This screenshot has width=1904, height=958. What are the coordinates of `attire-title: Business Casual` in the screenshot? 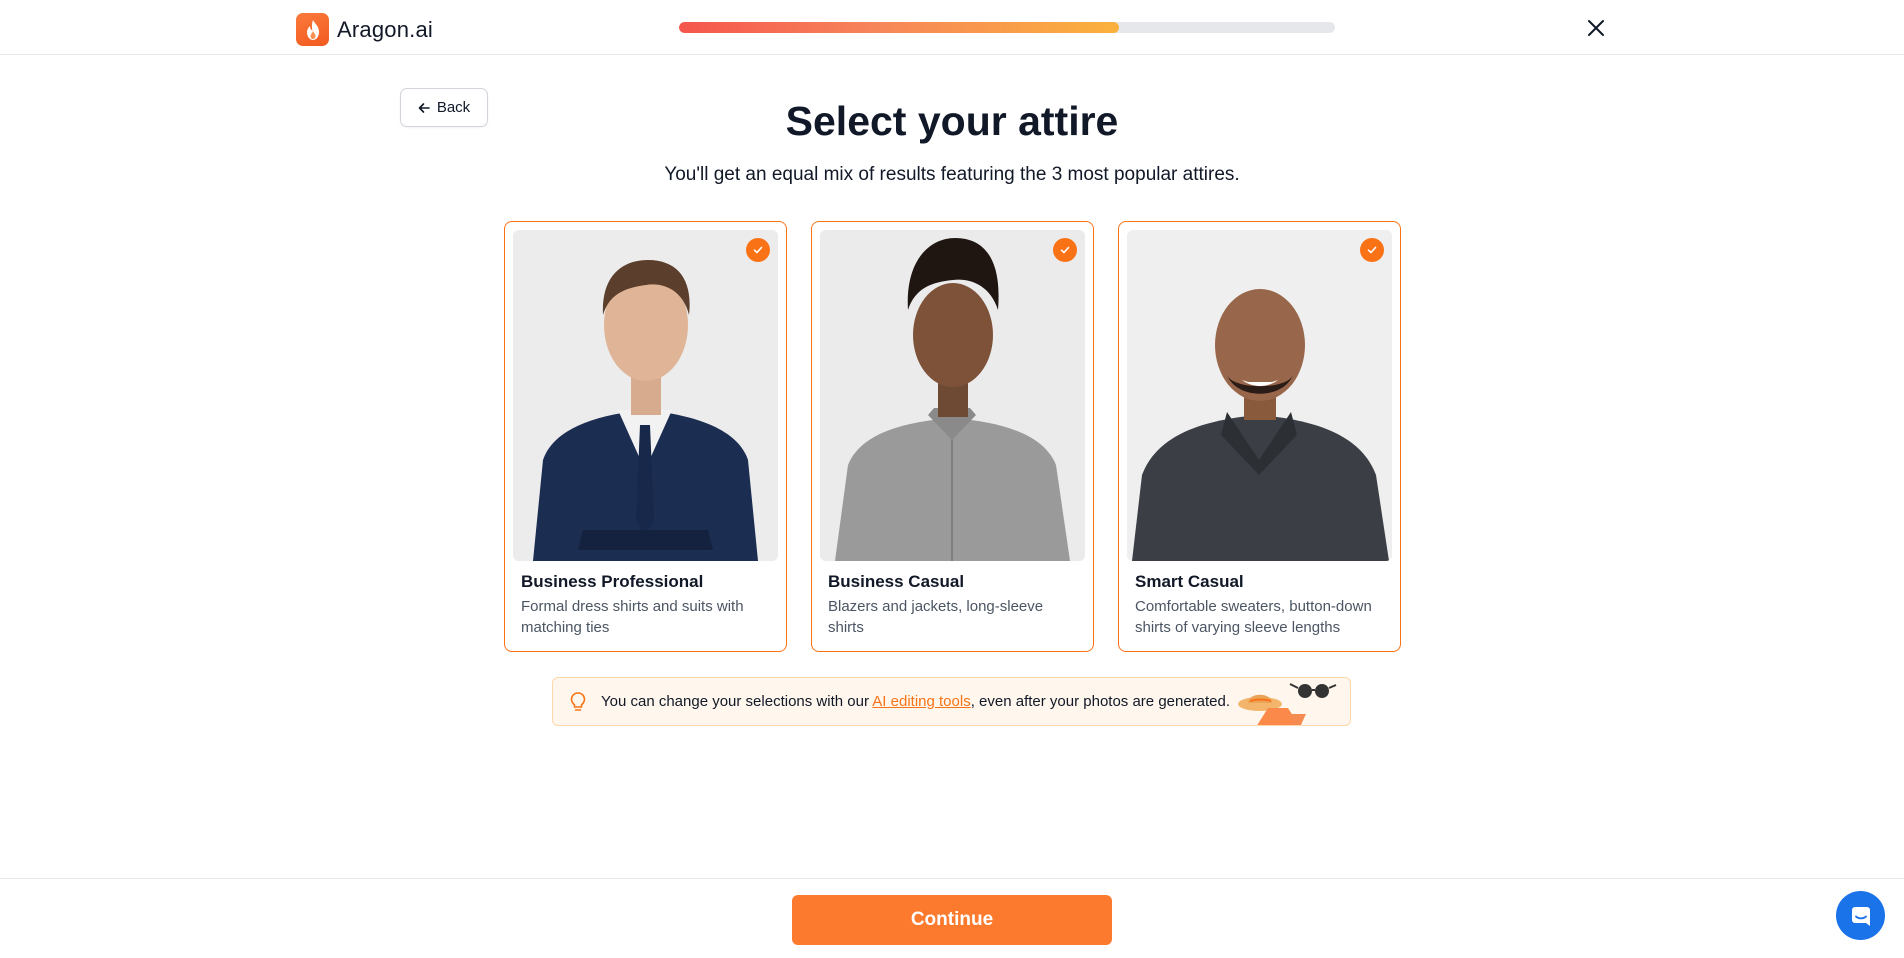 It's located at (896, 581).